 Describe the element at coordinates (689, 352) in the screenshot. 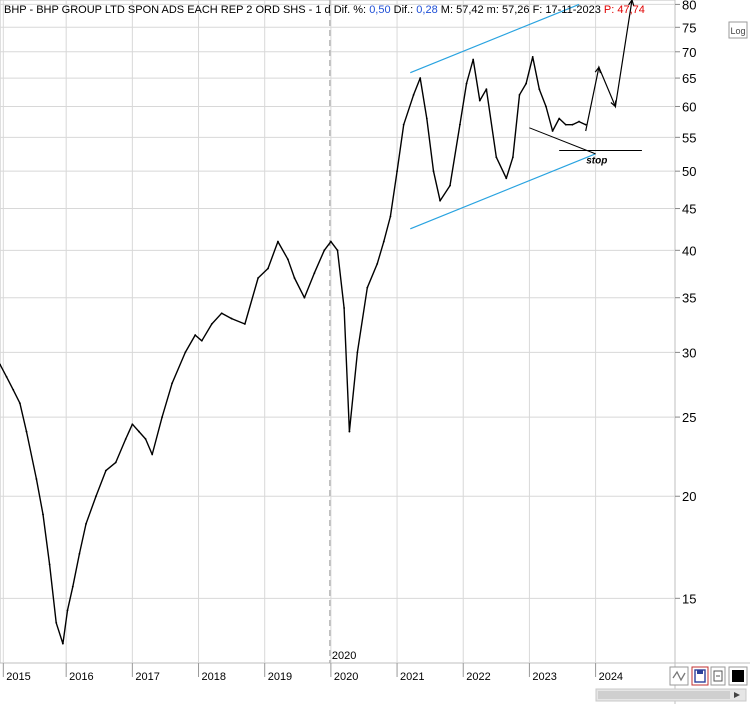

I see `y-tick-label: 30` at that location.